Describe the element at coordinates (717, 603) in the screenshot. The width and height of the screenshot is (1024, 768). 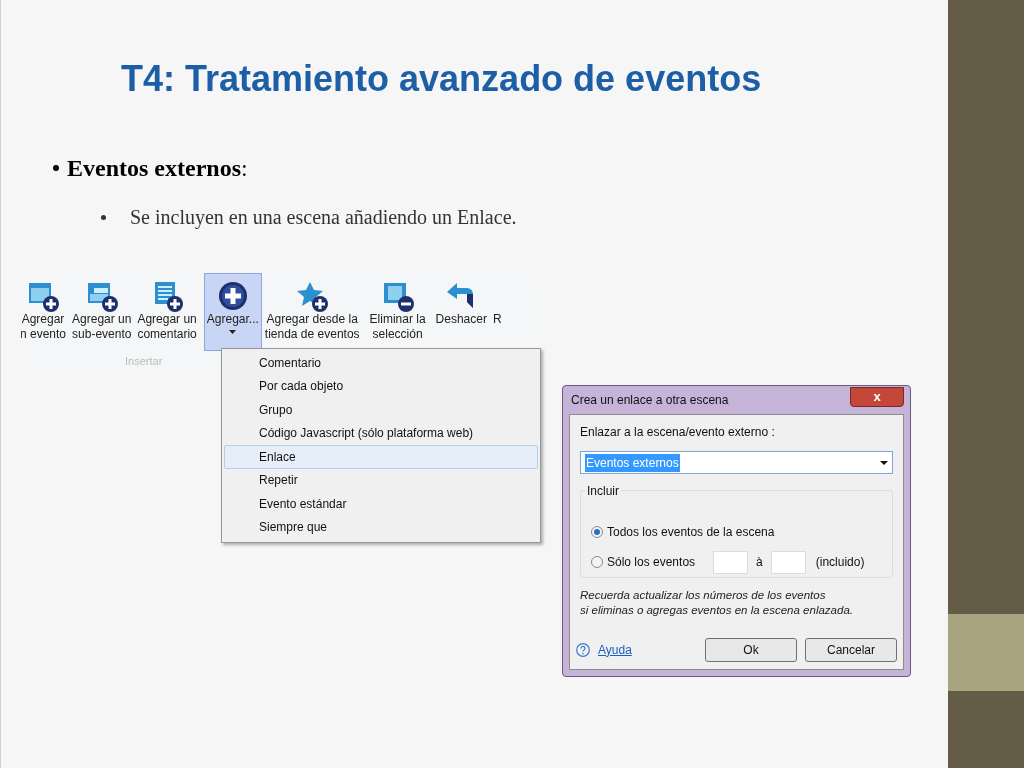
I see `reminder-note: Recuerda actualizar los números de los eventos si eliminas o agregas eventos en la escena enlazada.` at that location.